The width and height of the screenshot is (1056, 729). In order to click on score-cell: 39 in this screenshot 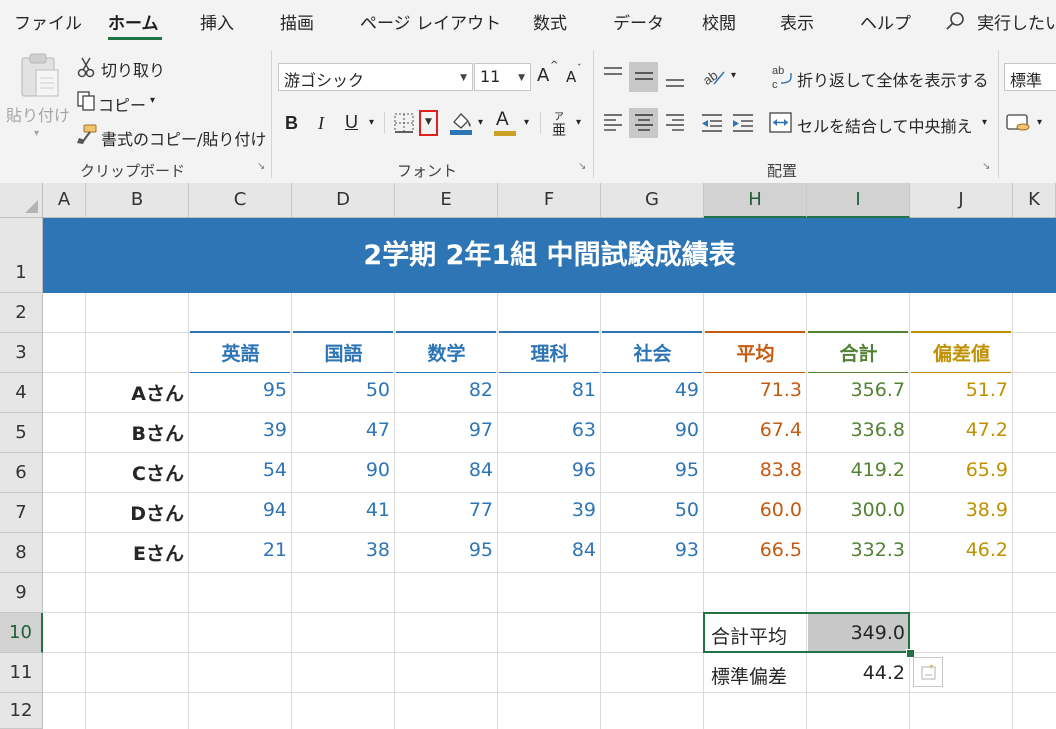, I will do `click(238, 430)`.